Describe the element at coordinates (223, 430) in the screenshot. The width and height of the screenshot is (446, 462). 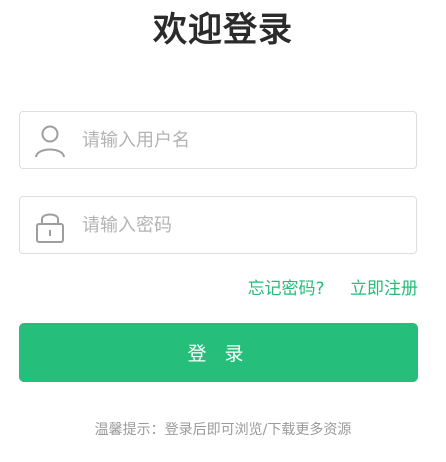
I see `login-tip: 温馨提示：登录后即可浏览/下载更多资源` at that location.